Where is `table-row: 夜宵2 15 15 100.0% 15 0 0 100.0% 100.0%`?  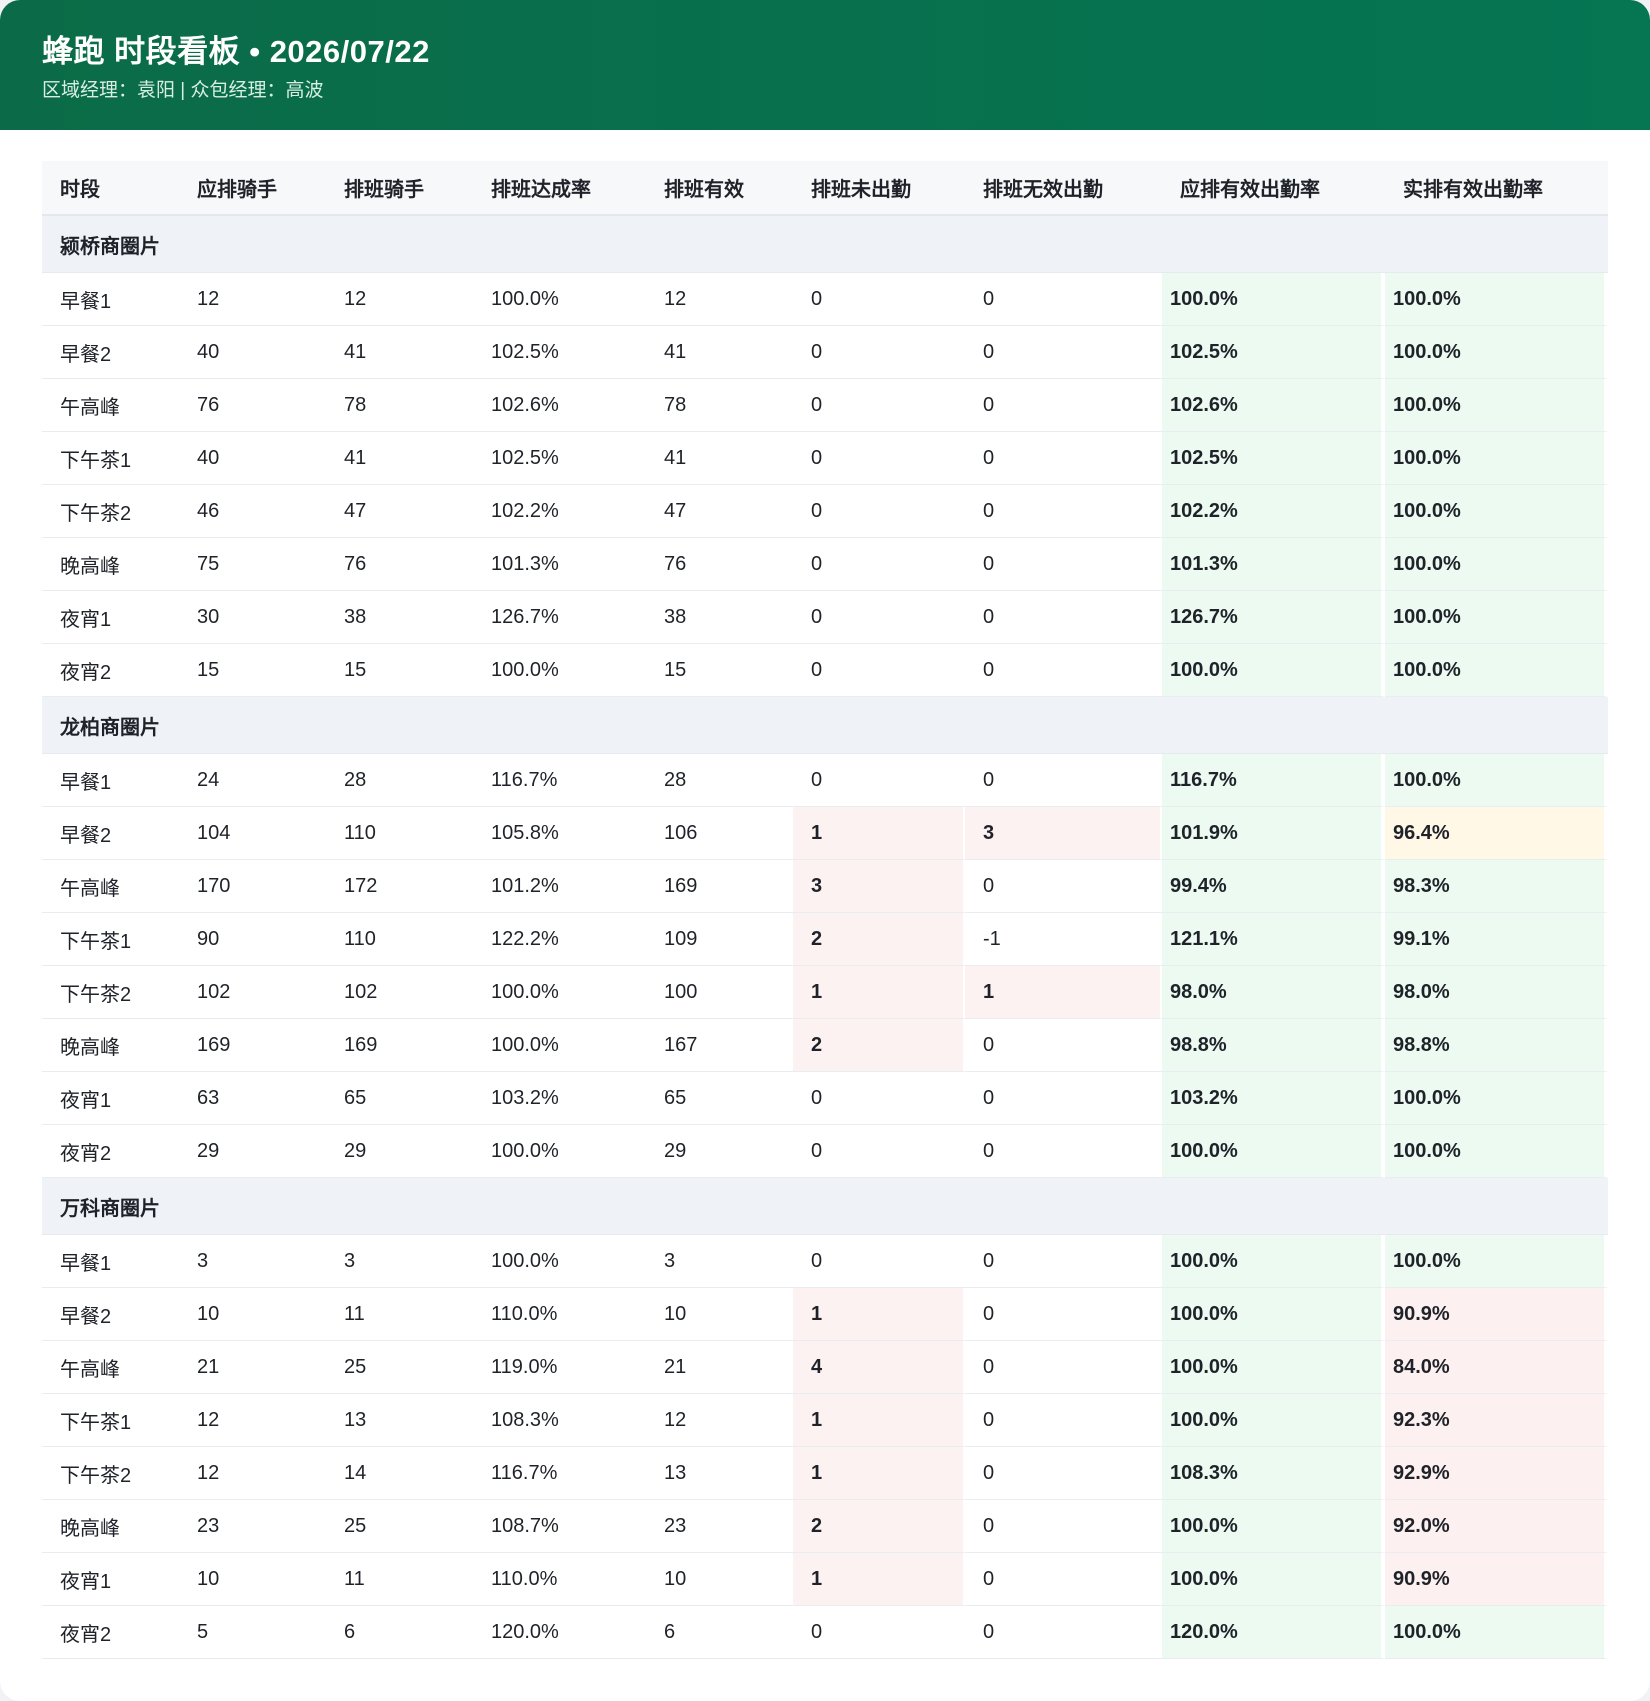 table-row: 夜宵2 15 15 100.0% 15 0 0 100.0% 100.0% is located at coordinates (825, 670).